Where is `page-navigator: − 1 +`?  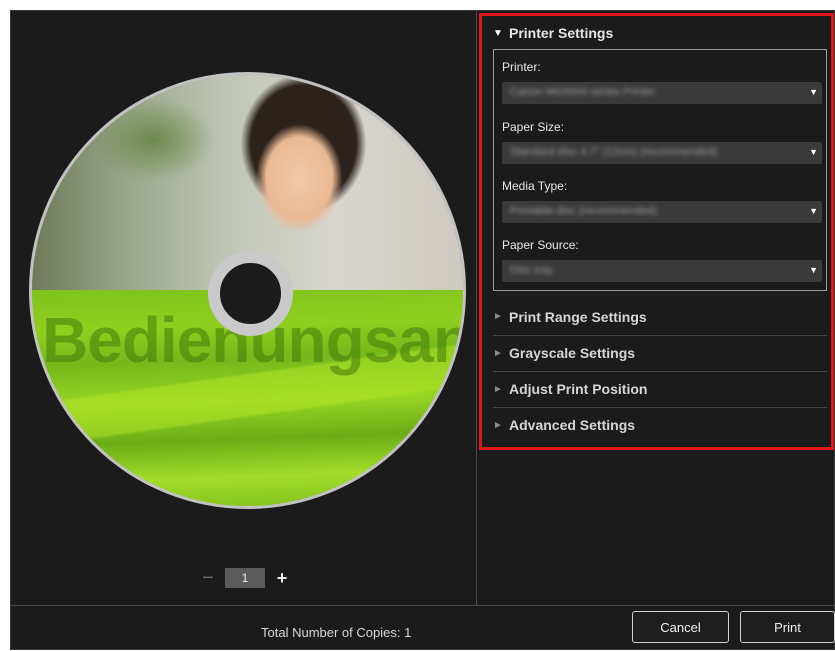
page-navigator: − 1 + is located at coordinates (245, 578).